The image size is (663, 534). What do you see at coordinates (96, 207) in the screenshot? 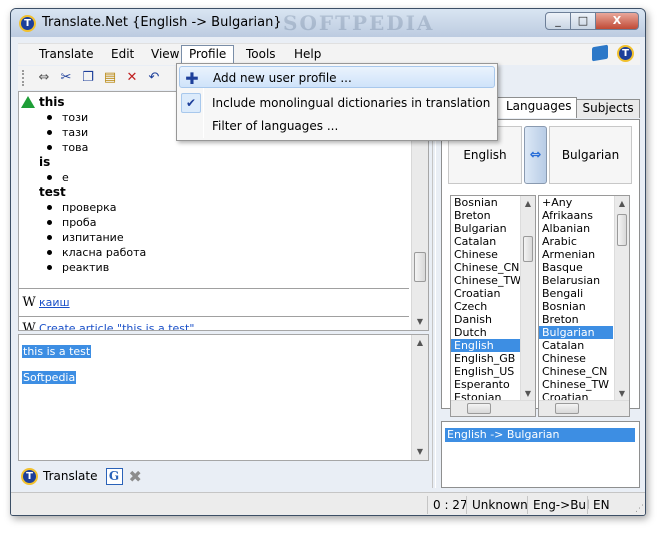
I see `list-item: проверка` at bounding box center [96, 207].